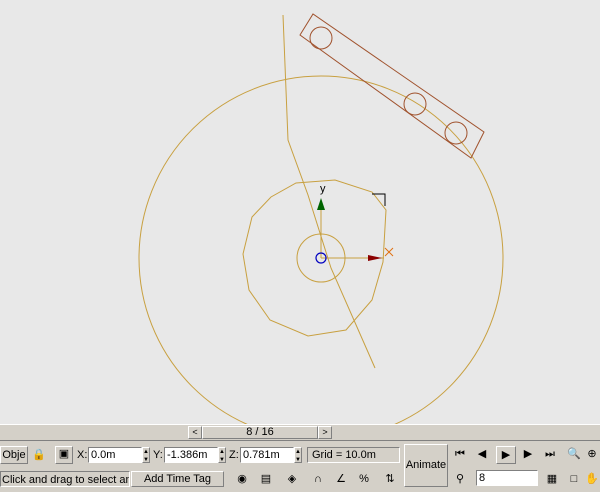  Describe the element at coordinates (260, 432) in the screenshot. I see `time-slider: 8 / 16` at that location.